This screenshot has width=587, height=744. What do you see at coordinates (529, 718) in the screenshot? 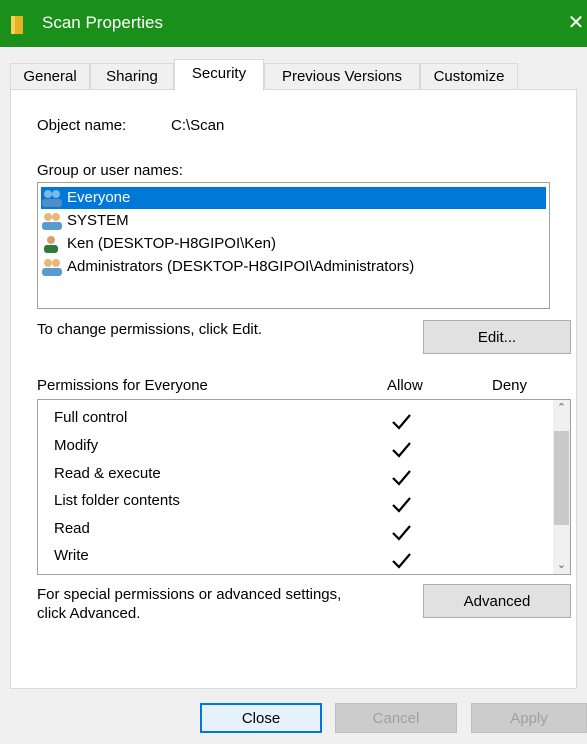
I see `apply-button: Apply` at bounding box center [529, 718].